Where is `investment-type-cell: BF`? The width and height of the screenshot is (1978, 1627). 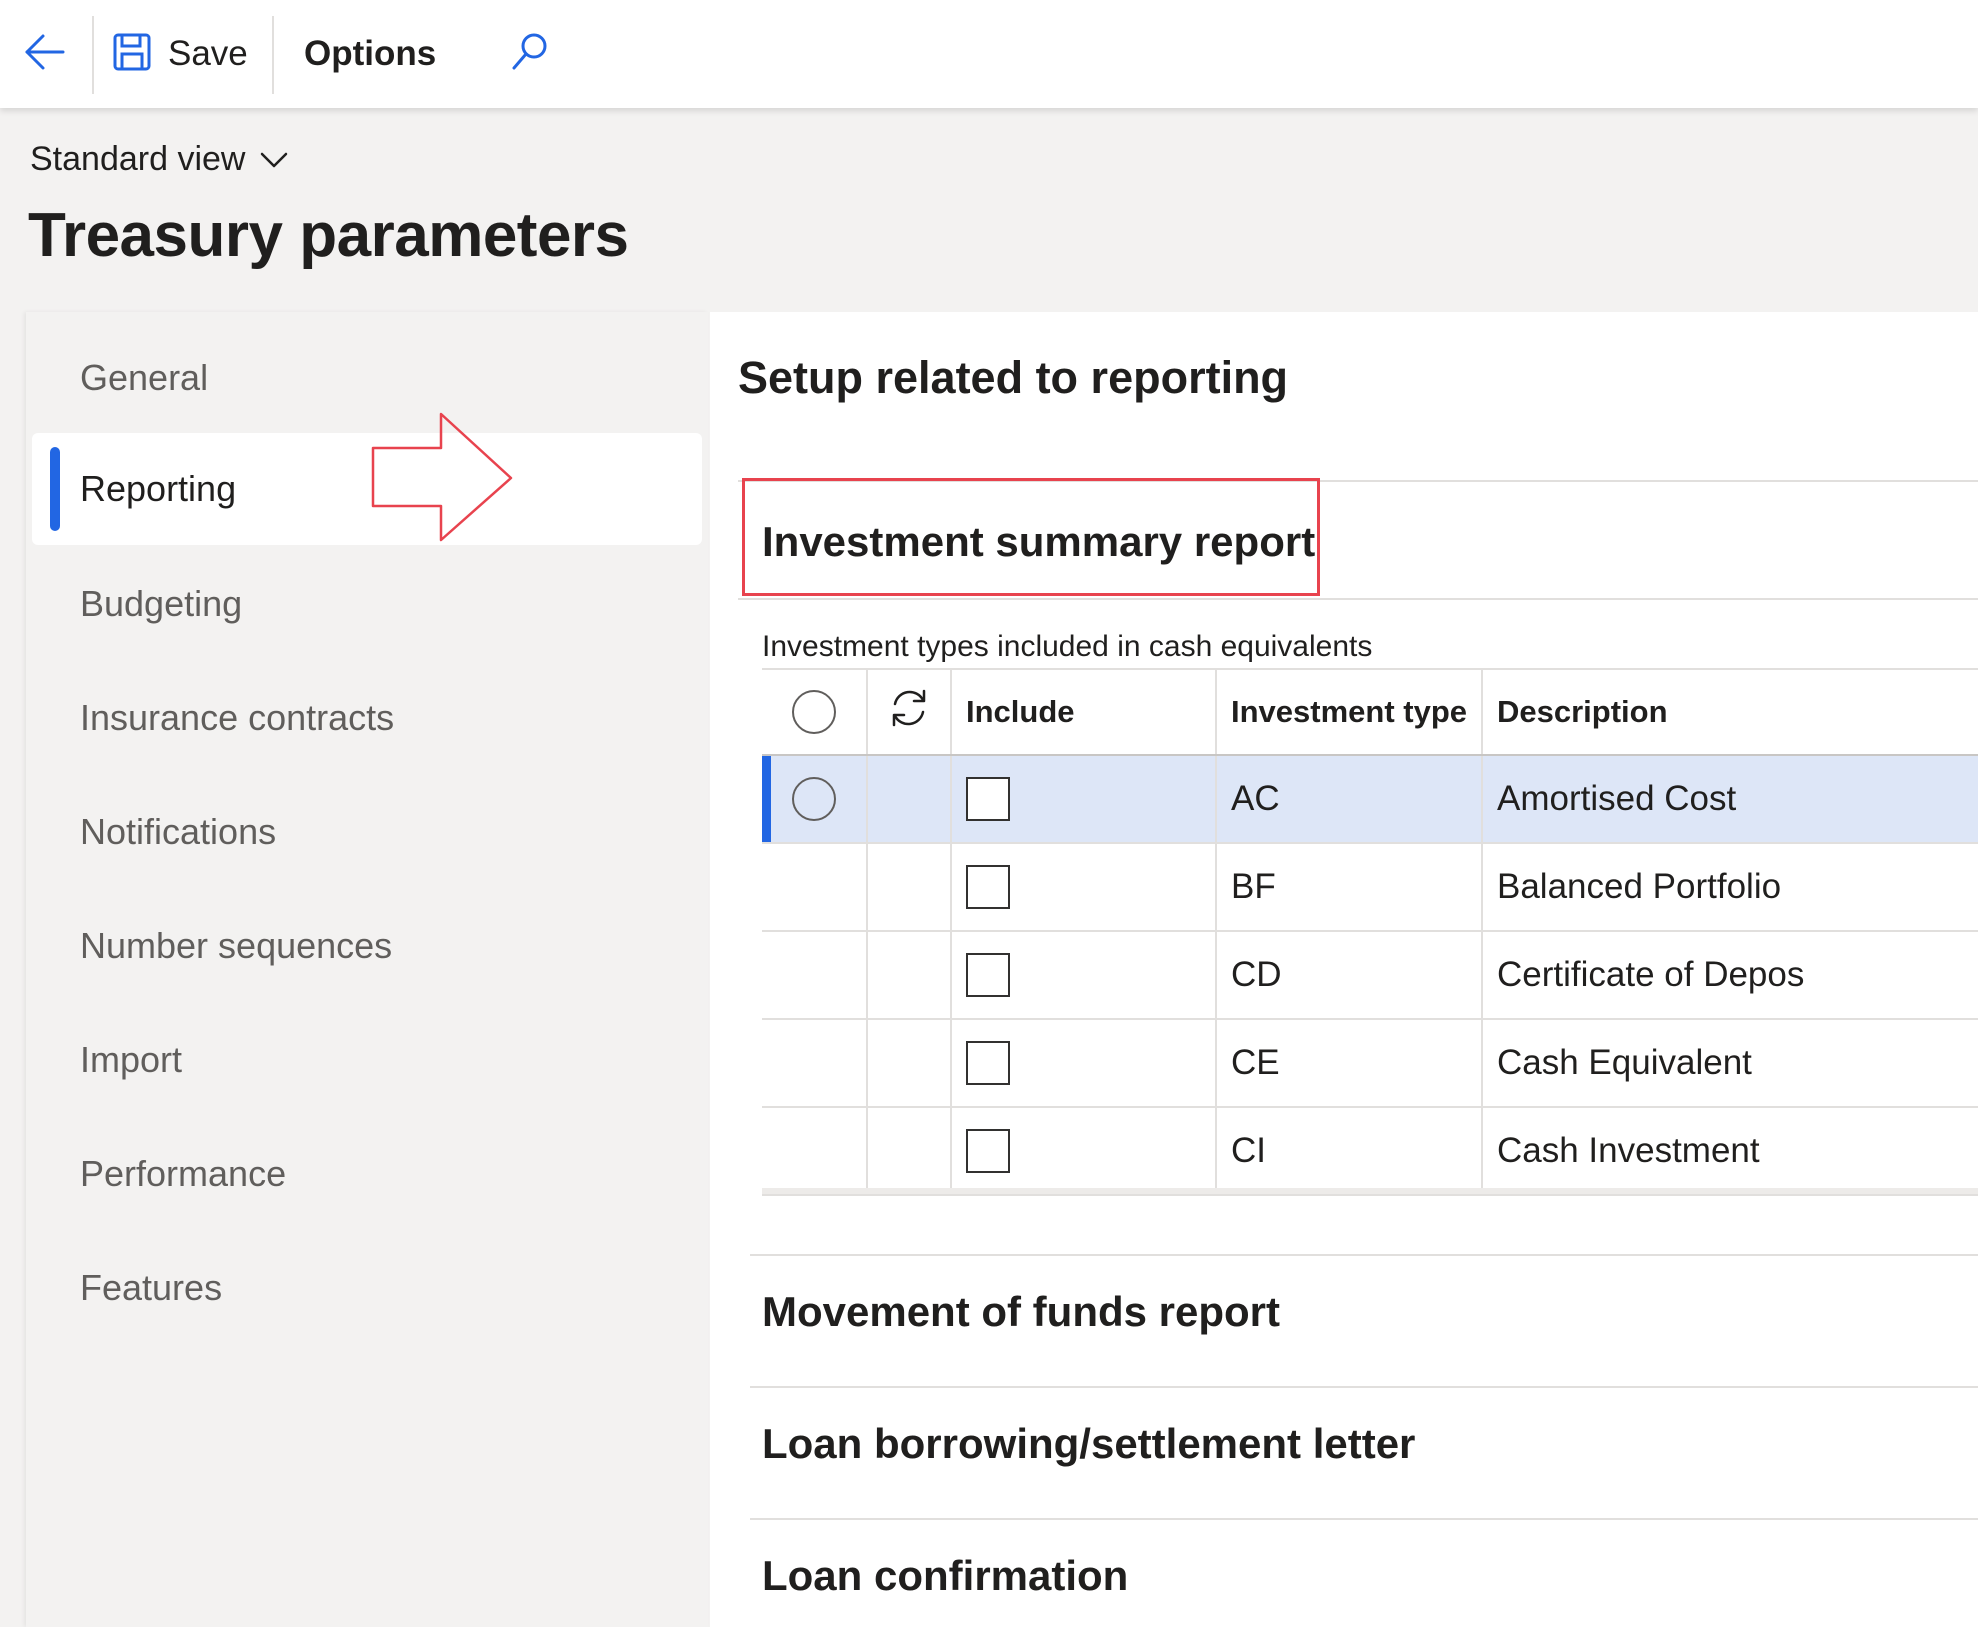
investment-type-cell: BF is located at coordinates (1348, 887).